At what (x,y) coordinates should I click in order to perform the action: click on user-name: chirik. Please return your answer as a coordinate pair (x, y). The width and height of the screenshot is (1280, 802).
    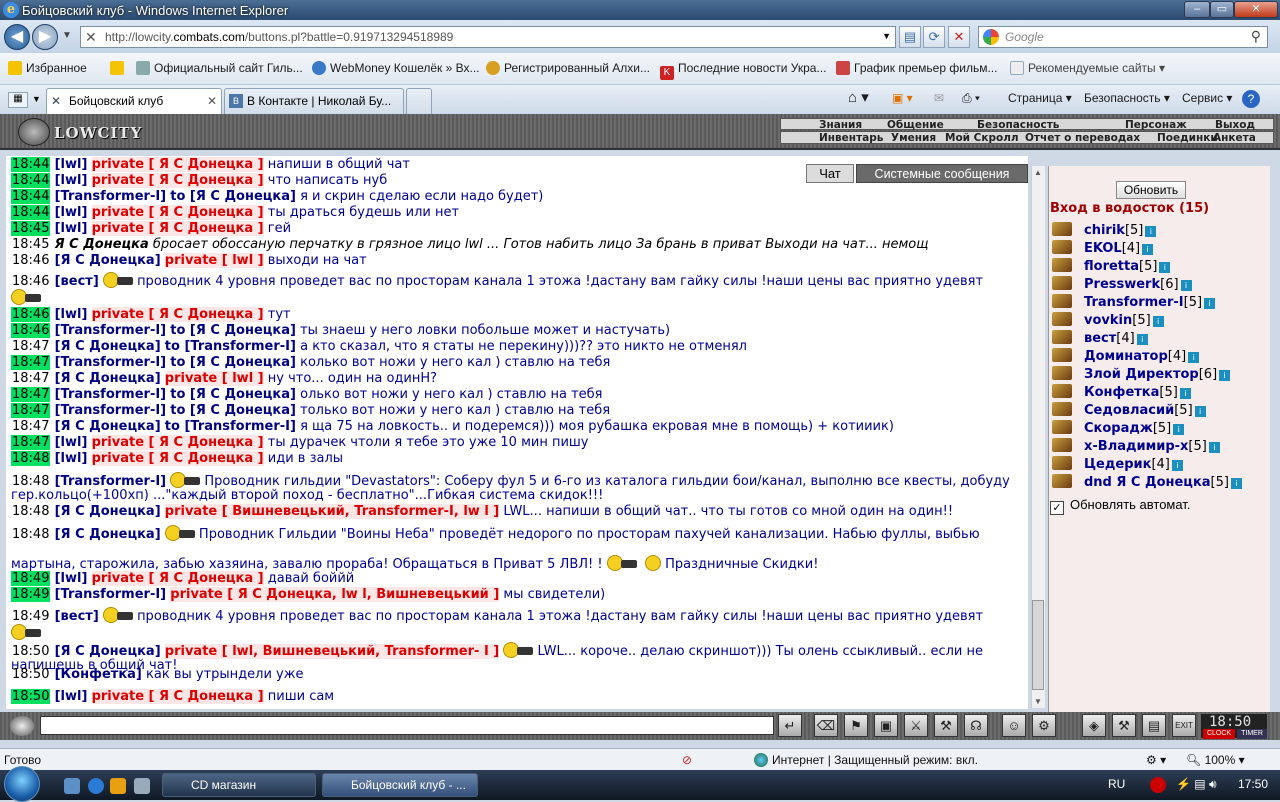
    Looking at the image, I should click on (1104, 230).